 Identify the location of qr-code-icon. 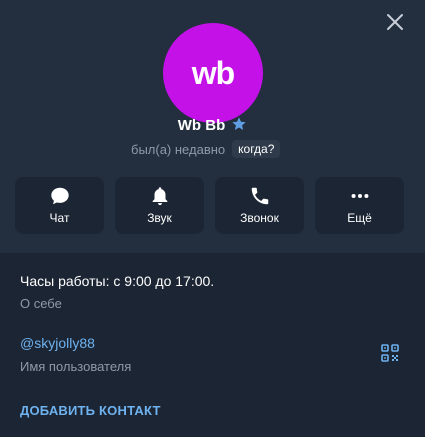
(390, 353).